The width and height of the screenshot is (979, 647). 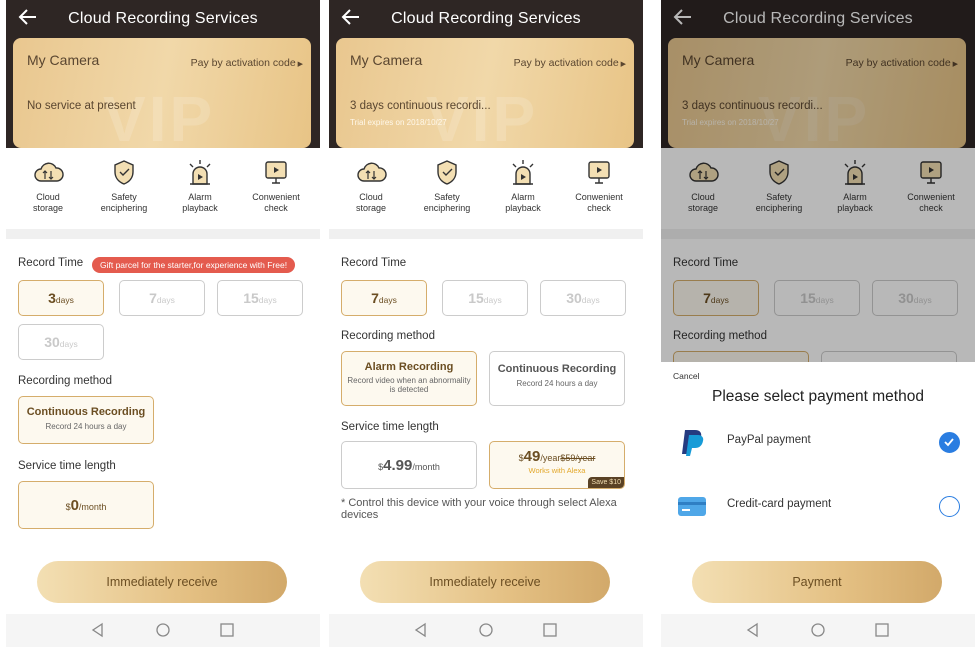 I want to click on payment-option-credit-card: Credit-card payment, so click(x=818, y=506).